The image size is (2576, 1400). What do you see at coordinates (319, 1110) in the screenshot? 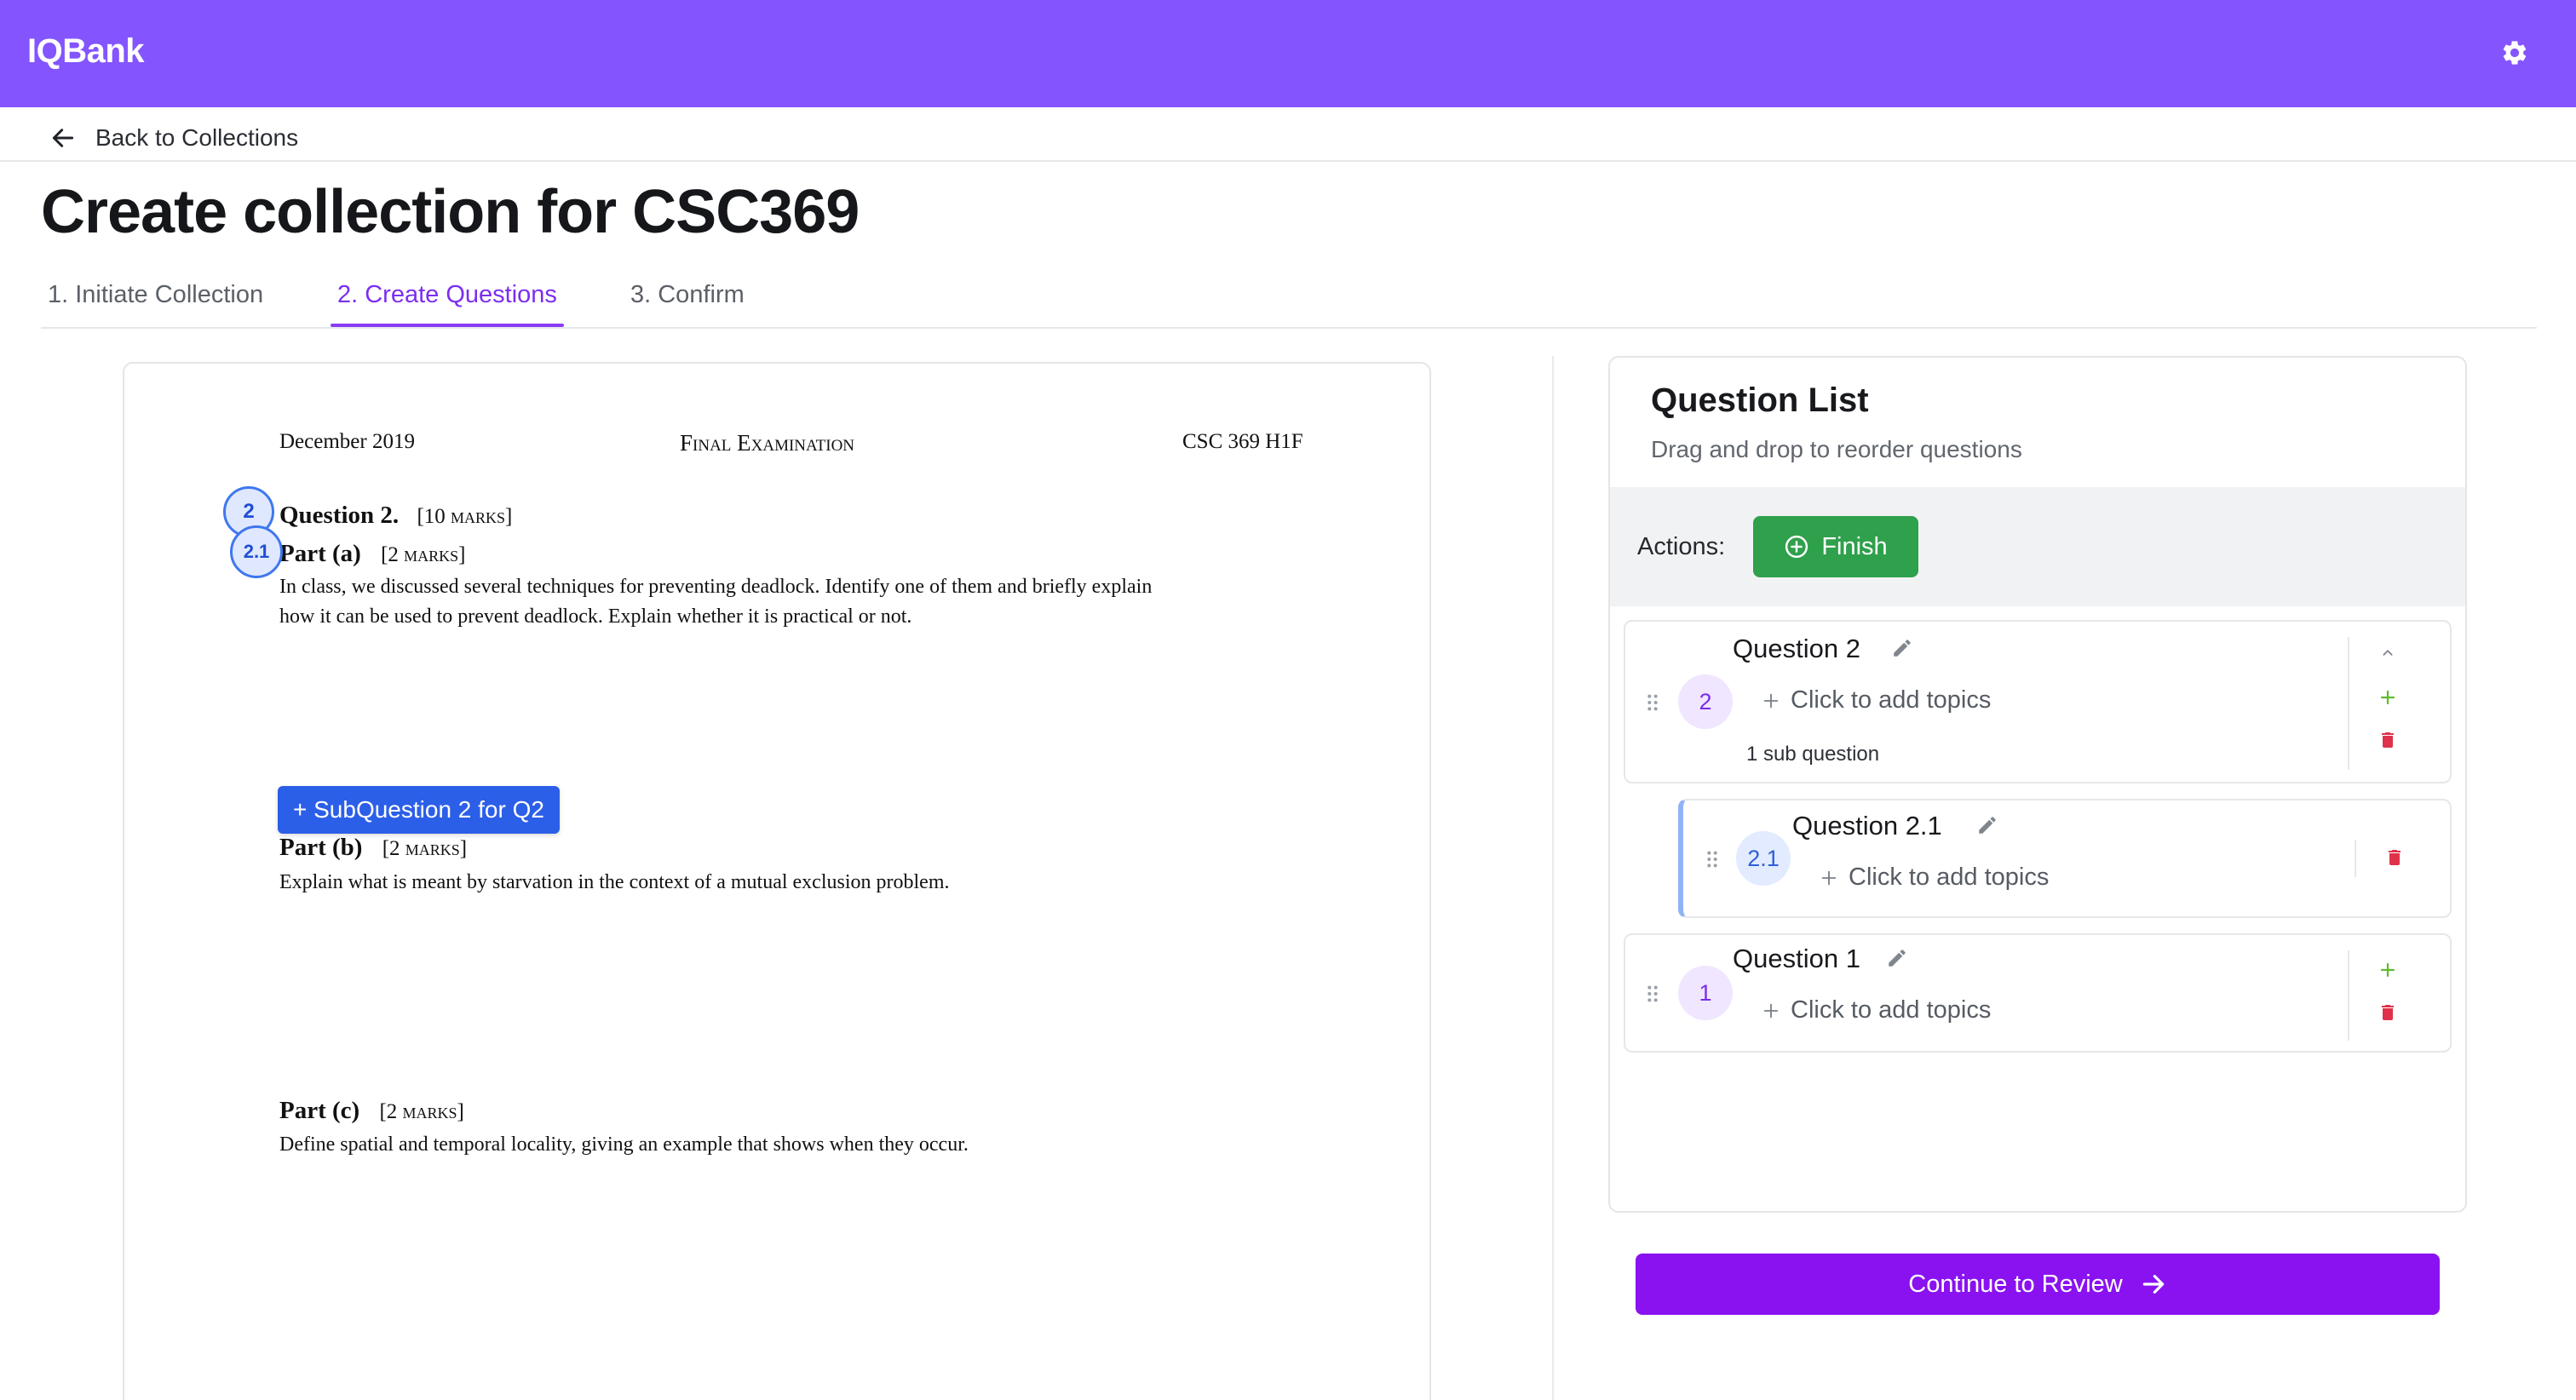
I see `doc-part-c-title: Part (c)` at bounding box center [319, 1110].